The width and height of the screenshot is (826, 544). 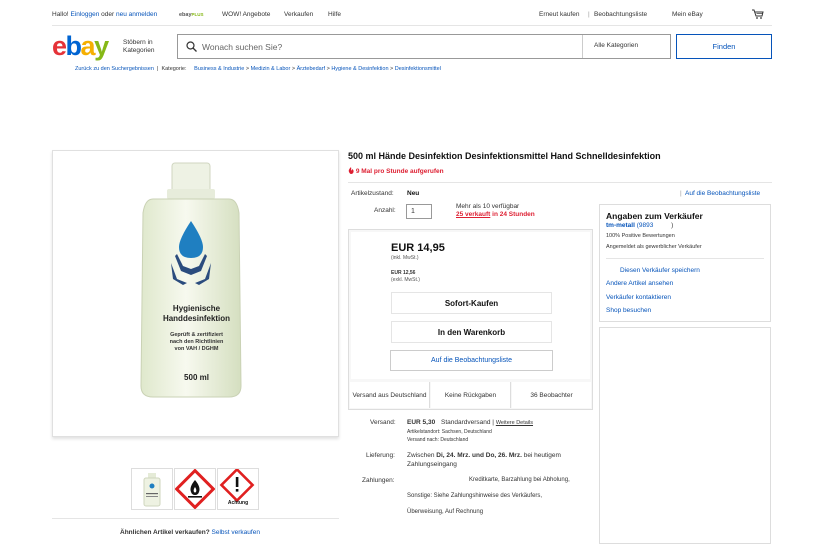 What do you see at coordinates (108, 14) in the screenshot?
I see `or-text: oder` at bounding box center [108, 14].